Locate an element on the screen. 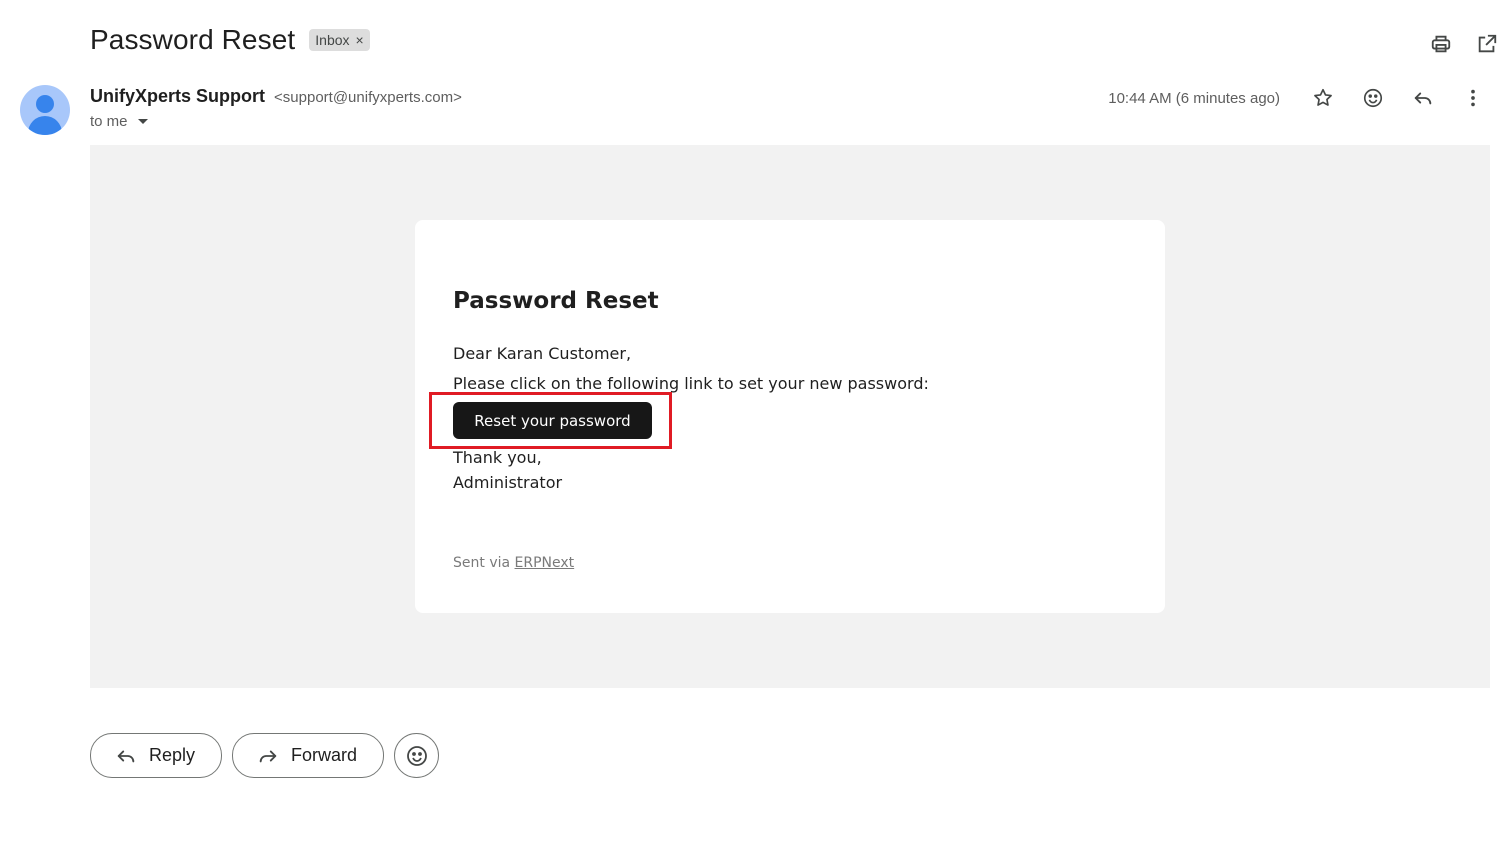 Image resolution: width=1510 pixels, height=866 pixels. email-body-title: Password Reset is located at coordinates (556, 301).